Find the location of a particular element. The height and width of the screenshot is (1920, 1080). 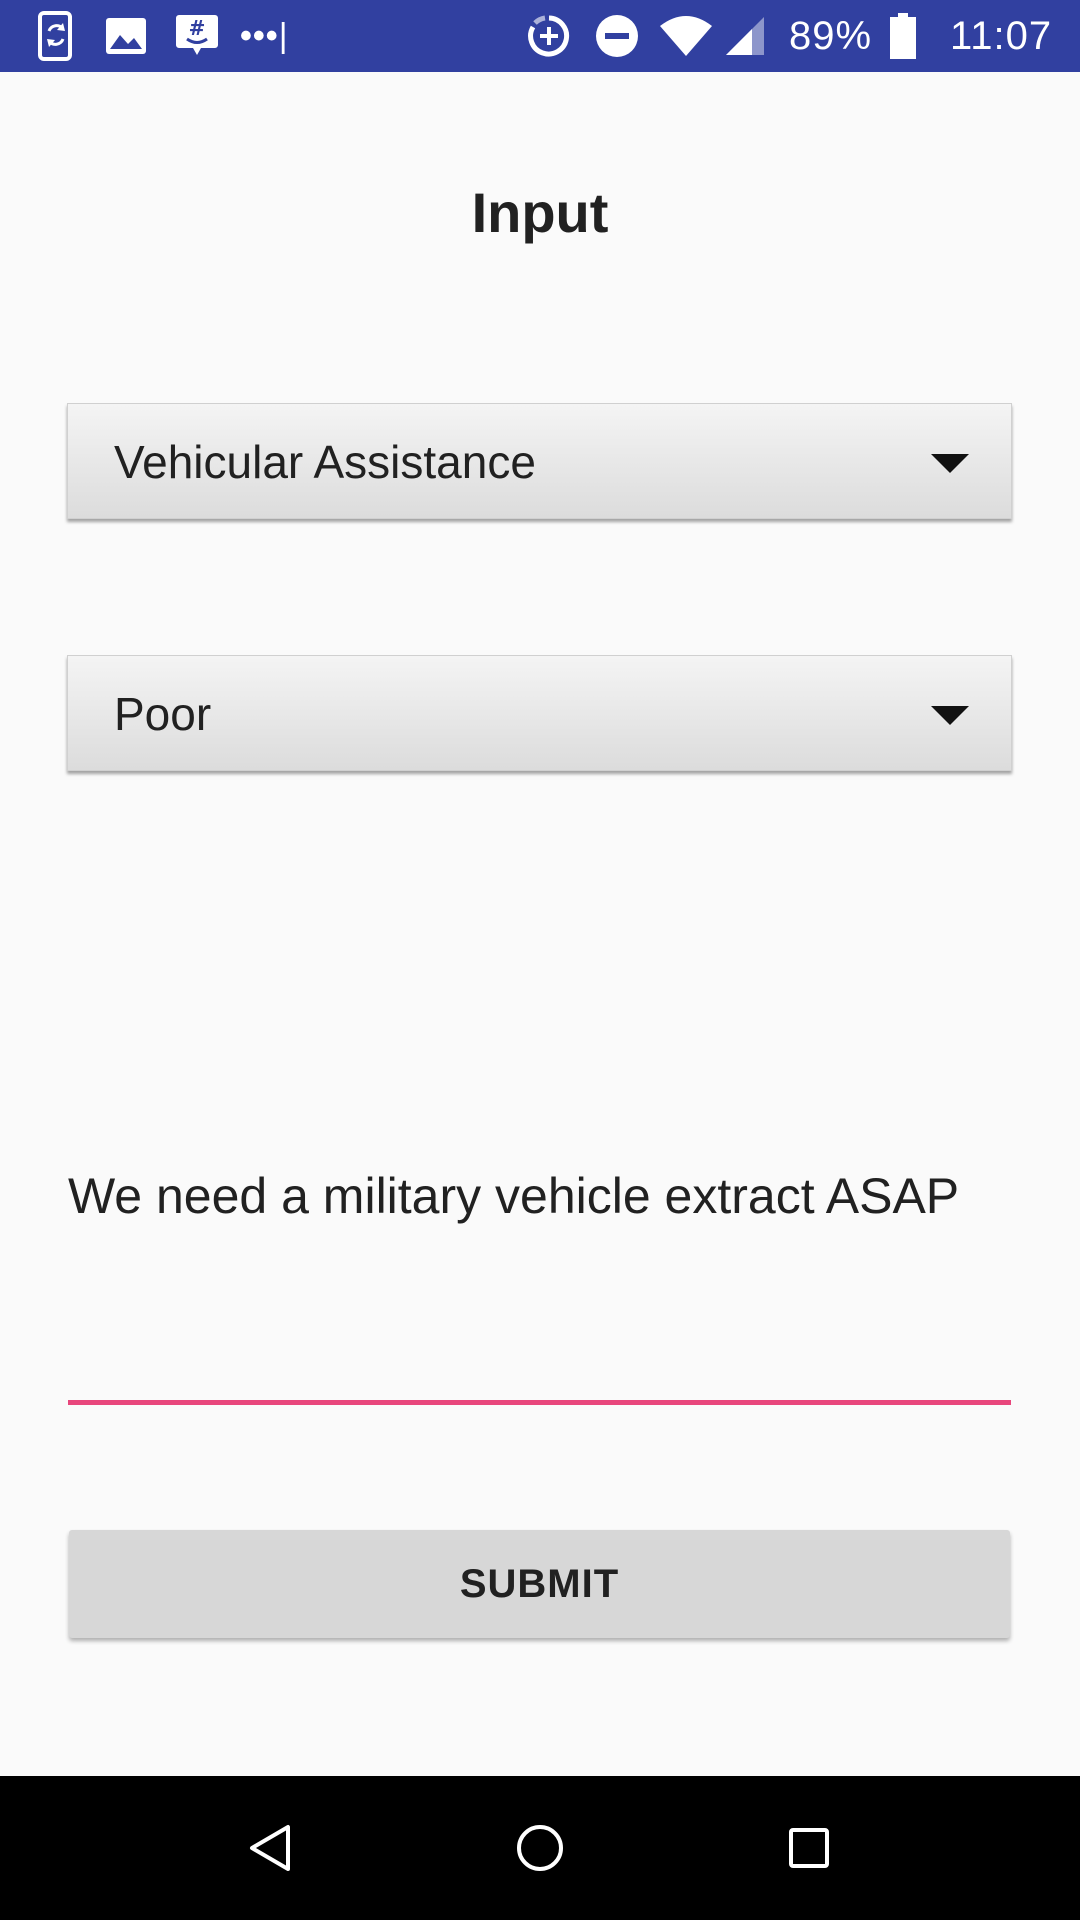

navigation-bar is located at coordinates (540, 1848).